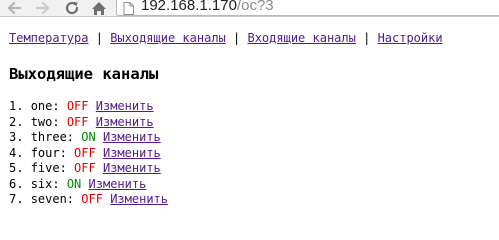 This screenshot has width=499, height=240. Describe the element at coordinates (14, 8) in the screenshot. I see `back-arrow-icon` at that location.